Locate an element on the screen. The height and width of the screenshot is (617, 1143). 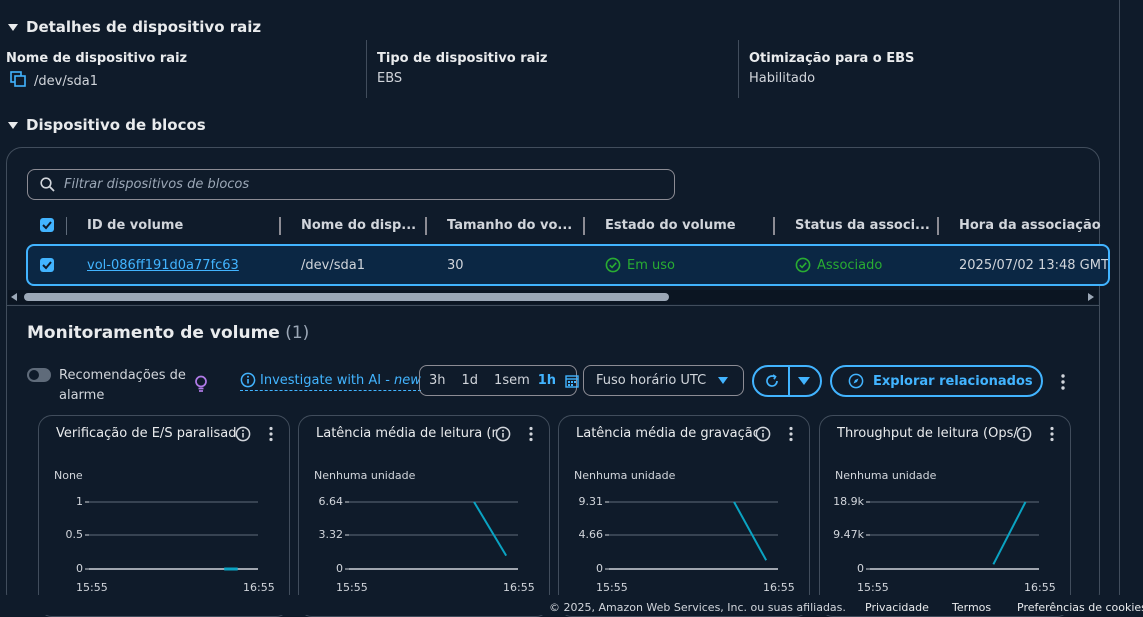
refresh-options-dropdown is located at coordinates (804, 381).